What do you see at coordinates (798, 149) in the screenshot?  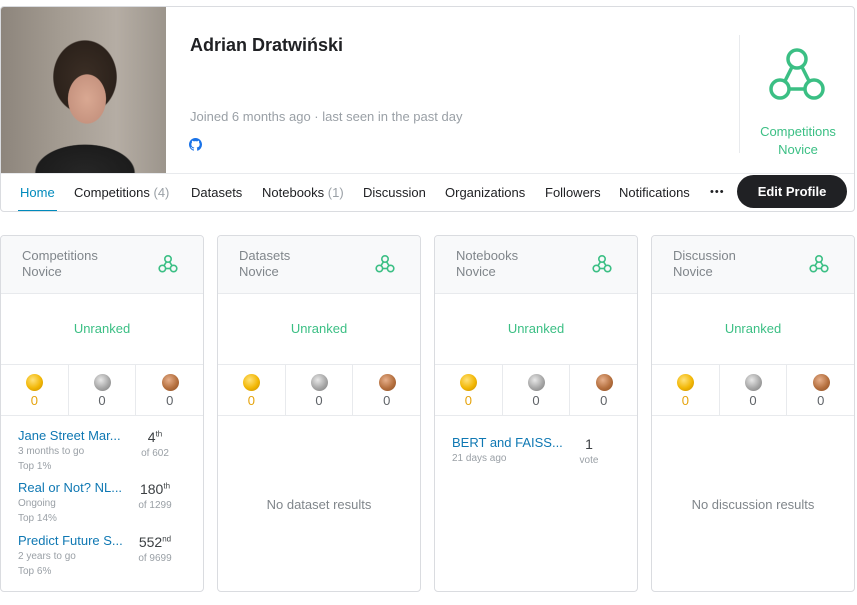 I see `profile-tier-level: Novice` at bounding box center [798, 149].